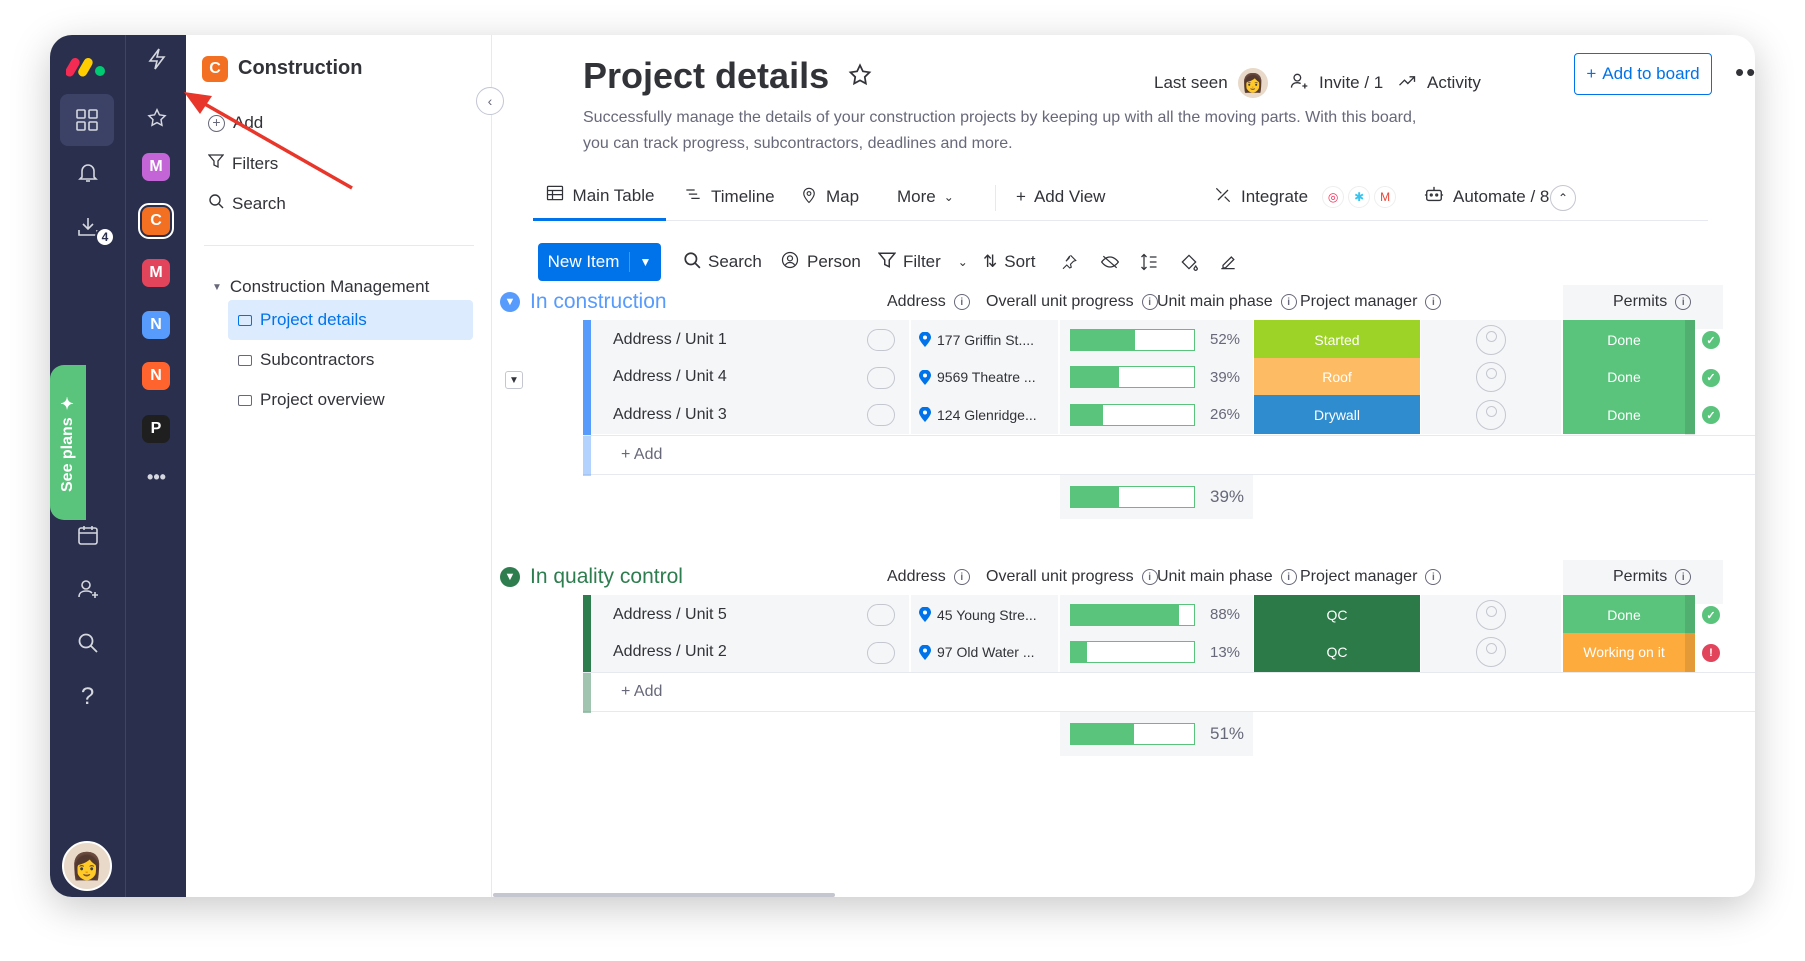 The width and height of the screenshot is (1805, 961). Describe the element at coordinates (1336, 83) in the screenshot. I see `invite-button: Invite / 1` at that location.